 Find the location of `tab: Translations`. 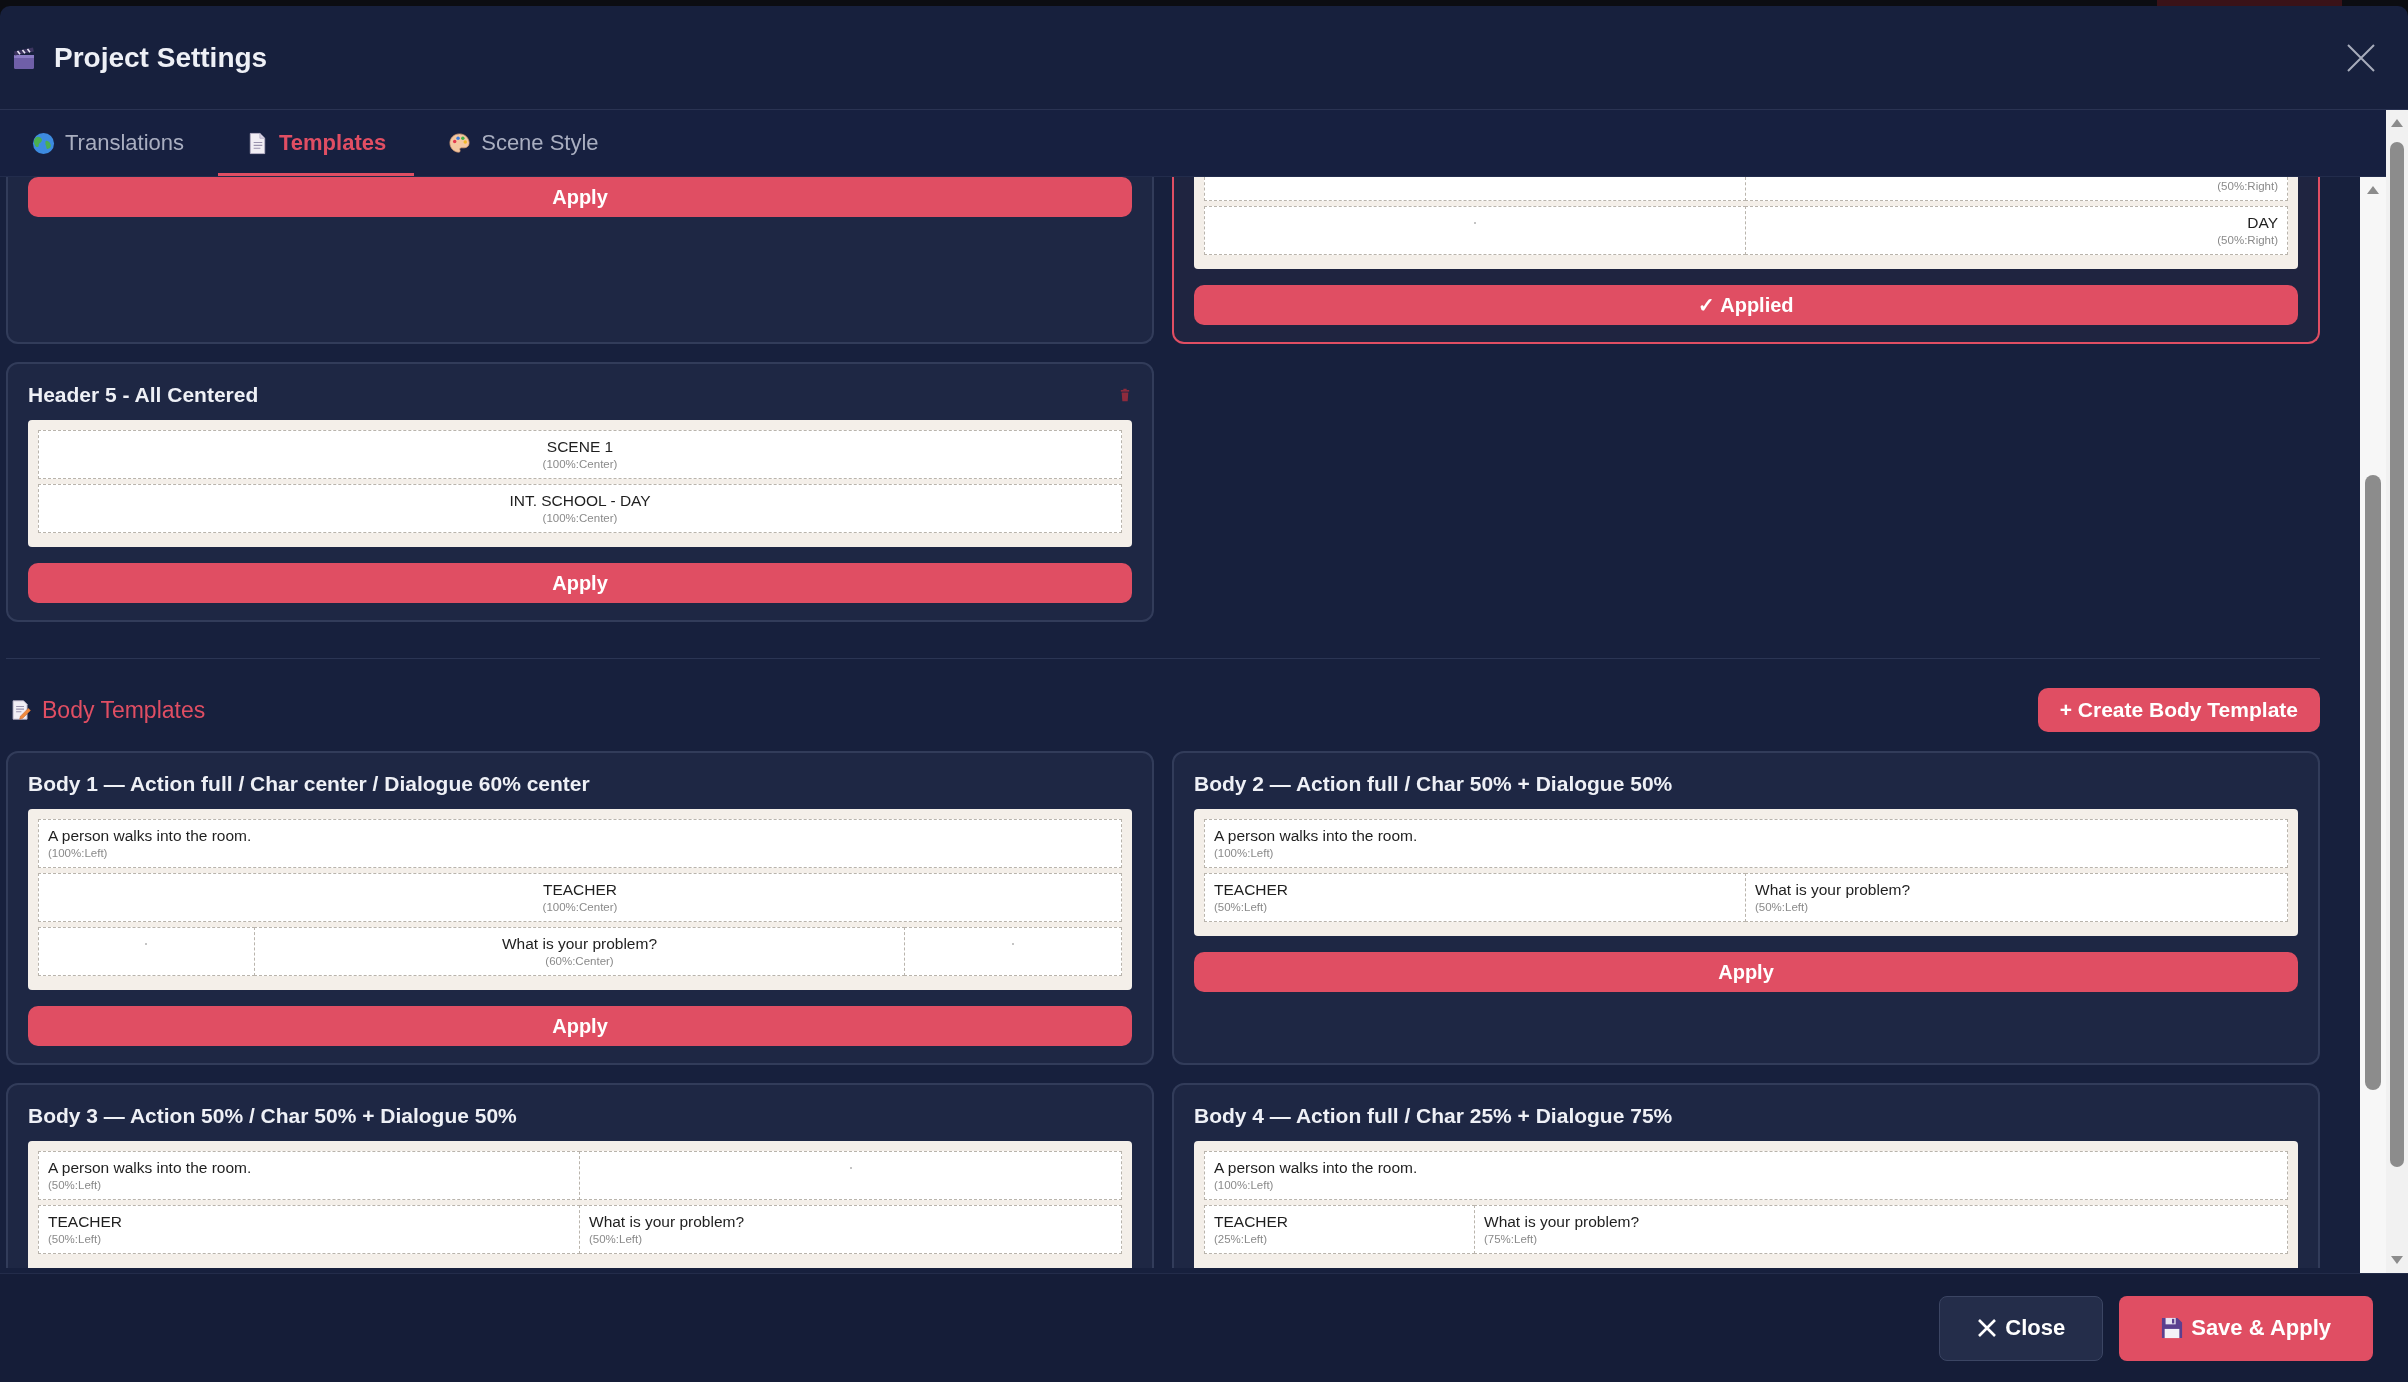

tab: Translations is located at coordinates (108, 143).